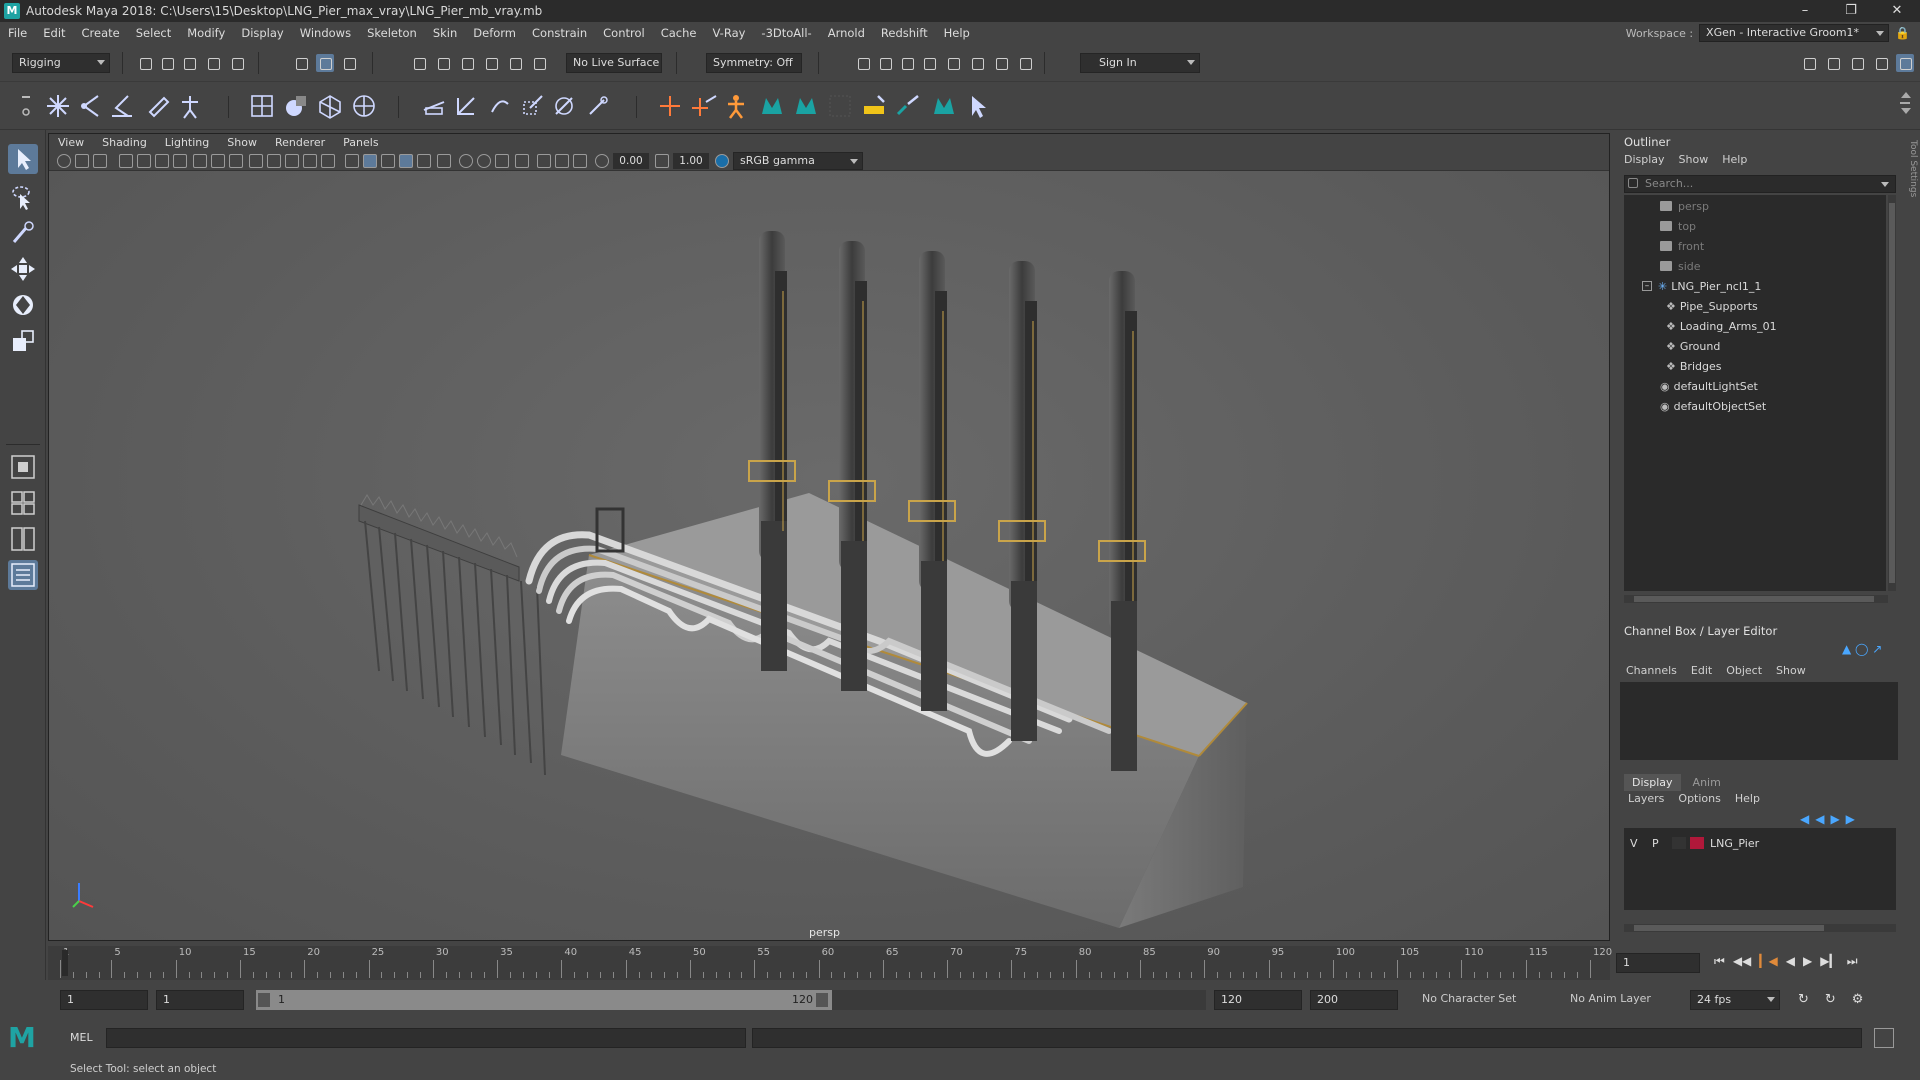 The image size is (1920, 1080). I want to click on scale-tool-icon, so click(23, 341).